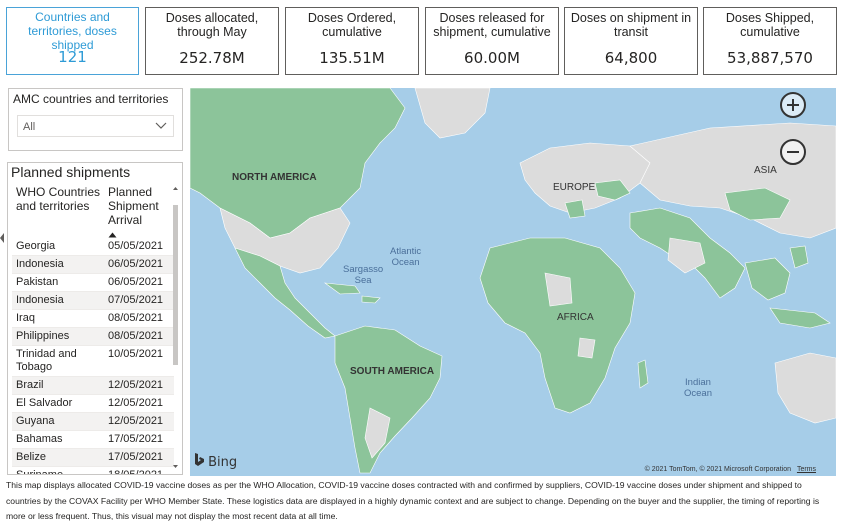 The height and width of the screenshot is (529, 850). I want to click on label-north-america: NORTH AMERICA, so click(274, 177).